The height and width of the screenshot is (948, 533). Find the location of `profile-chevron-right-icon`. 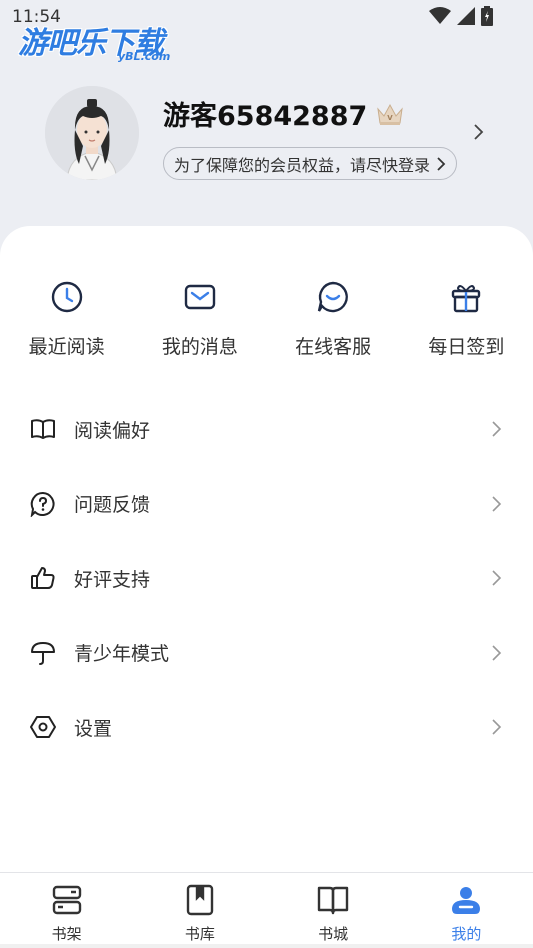

profile-chevron-right-icon is located at coordinates (479, 132).